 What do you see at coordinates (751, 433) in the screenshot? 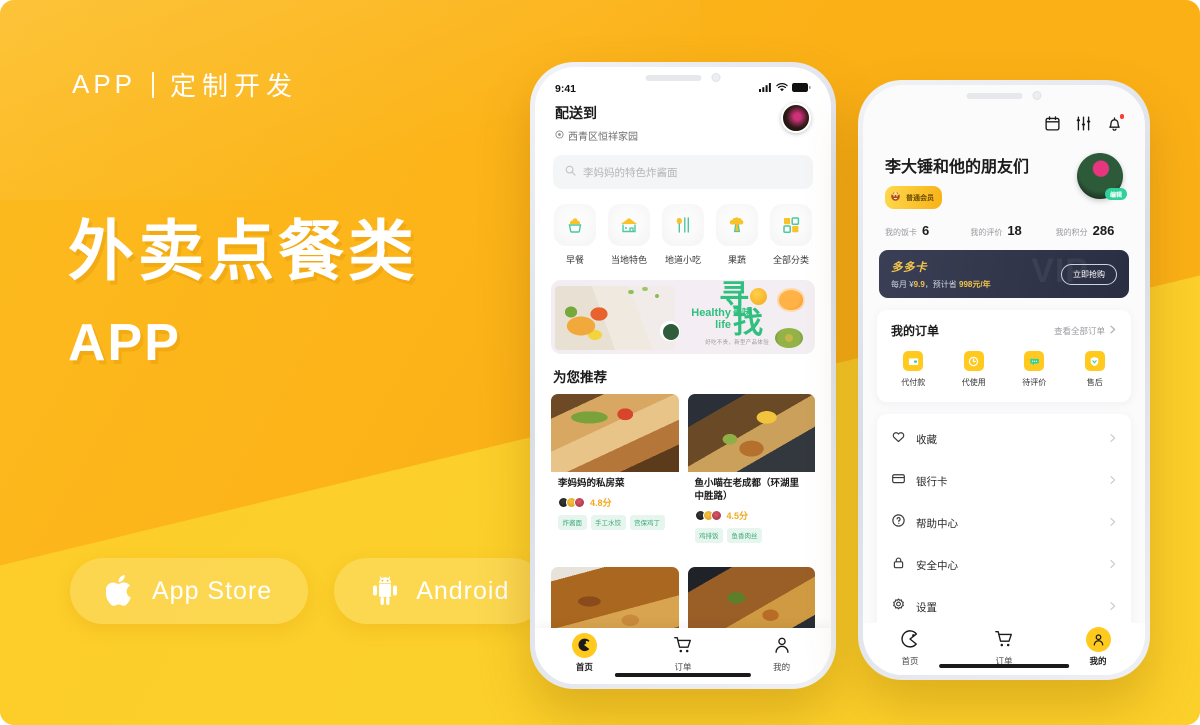
I see `ricebowl-photo` at bounding box center [751, 433].